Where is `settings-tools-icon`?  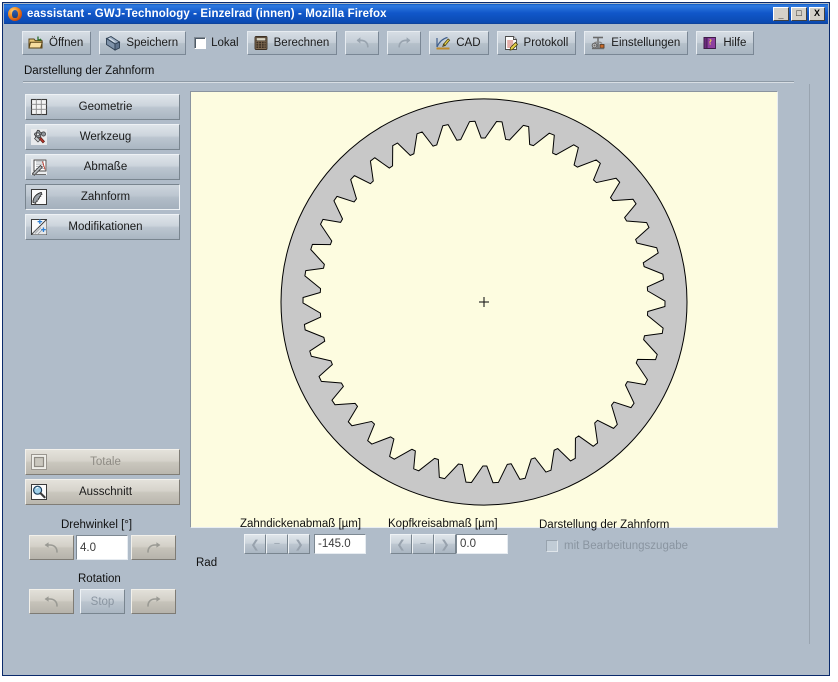
settings-tools-icon is located at coordinates (598, 42).